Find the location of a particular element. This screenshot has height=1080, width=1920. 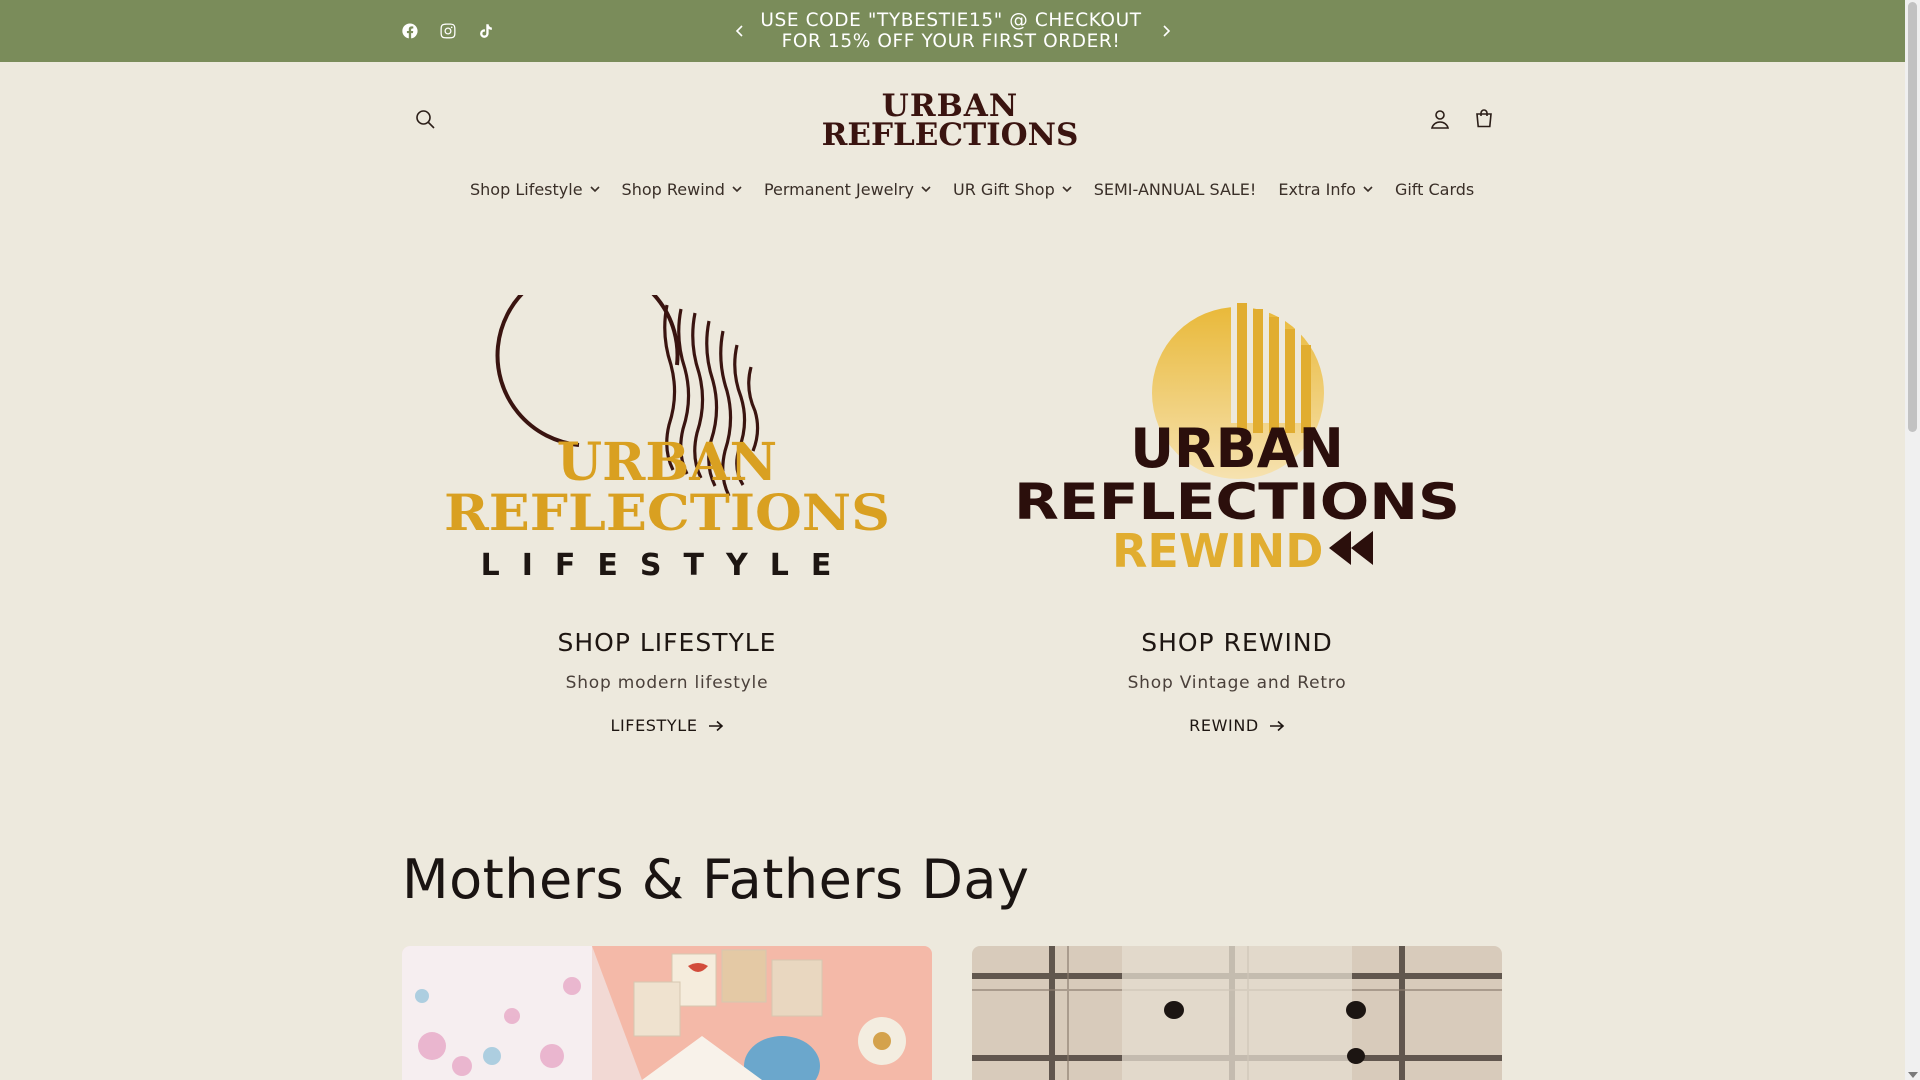

rewind-logo-top-text: URBAN is located at coordinates (1237, 448).